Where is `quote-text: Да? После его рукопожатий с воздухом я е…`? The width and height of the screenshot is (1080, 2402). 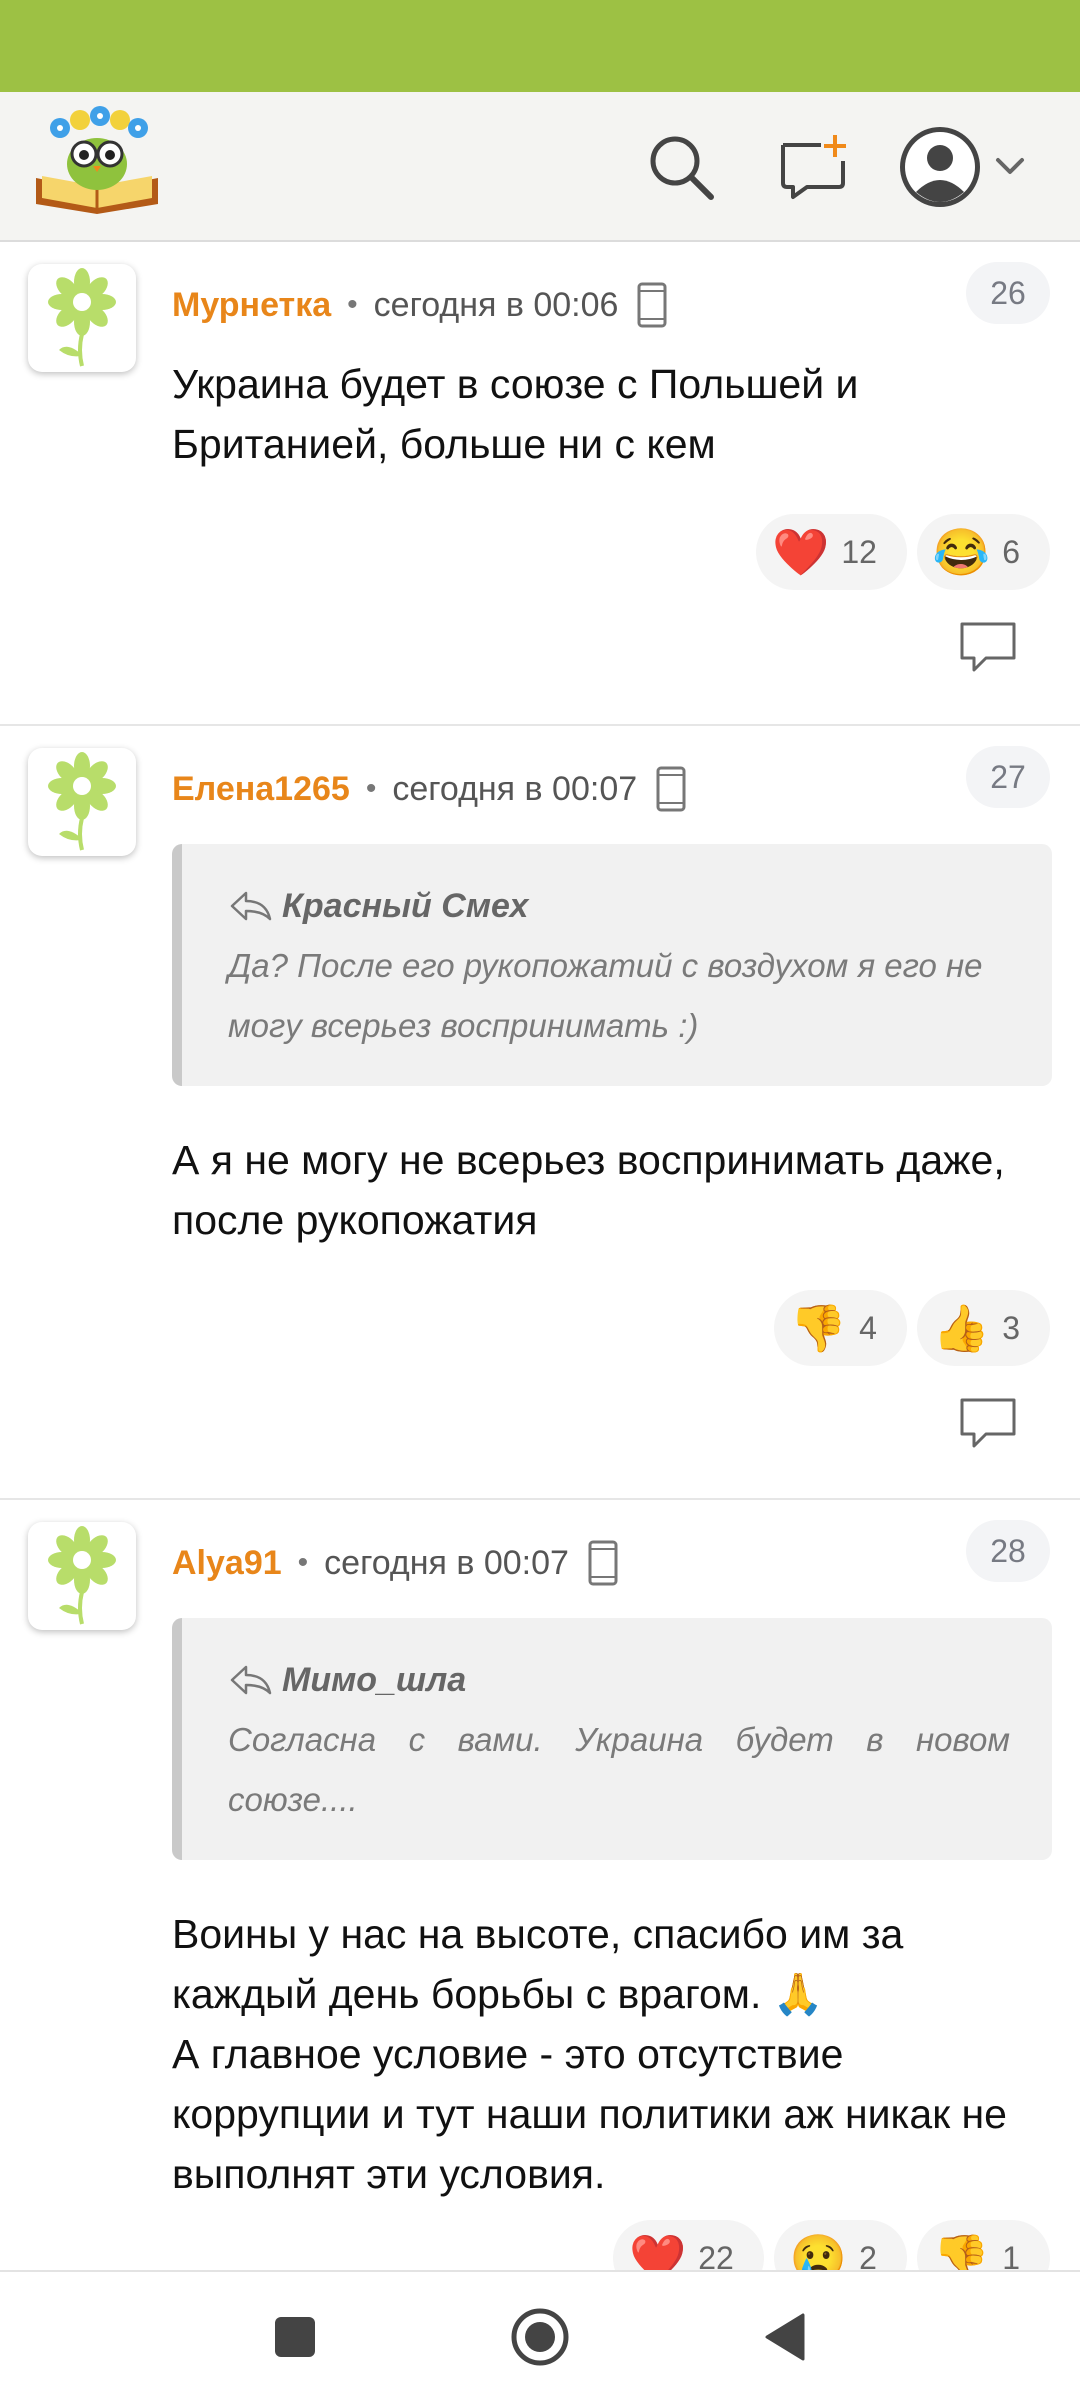 quote-text: Да? После его рукопожатий с воздухом я е… is located at coordinates (605, 995).